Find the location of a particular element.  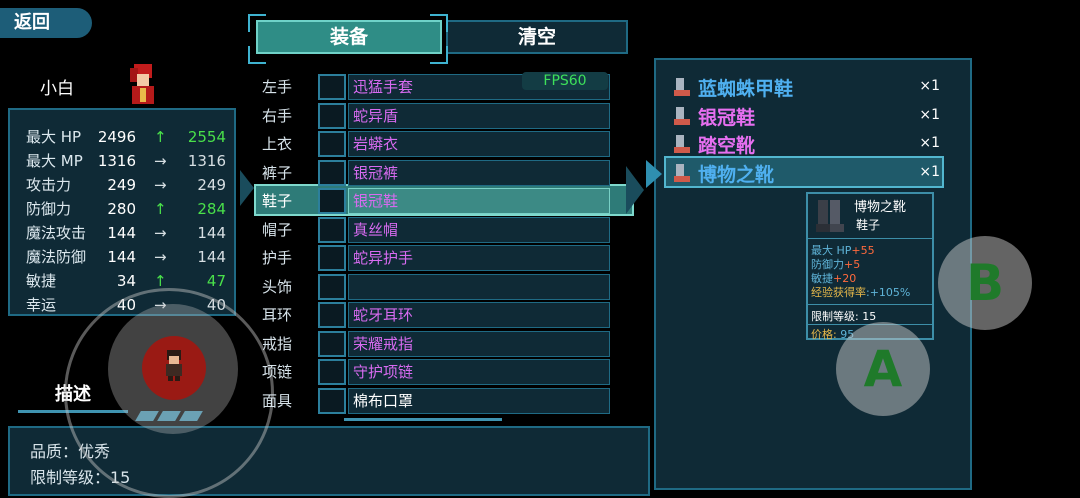

equip-slot-label: 上衣 is located at coordinates (277, 144).